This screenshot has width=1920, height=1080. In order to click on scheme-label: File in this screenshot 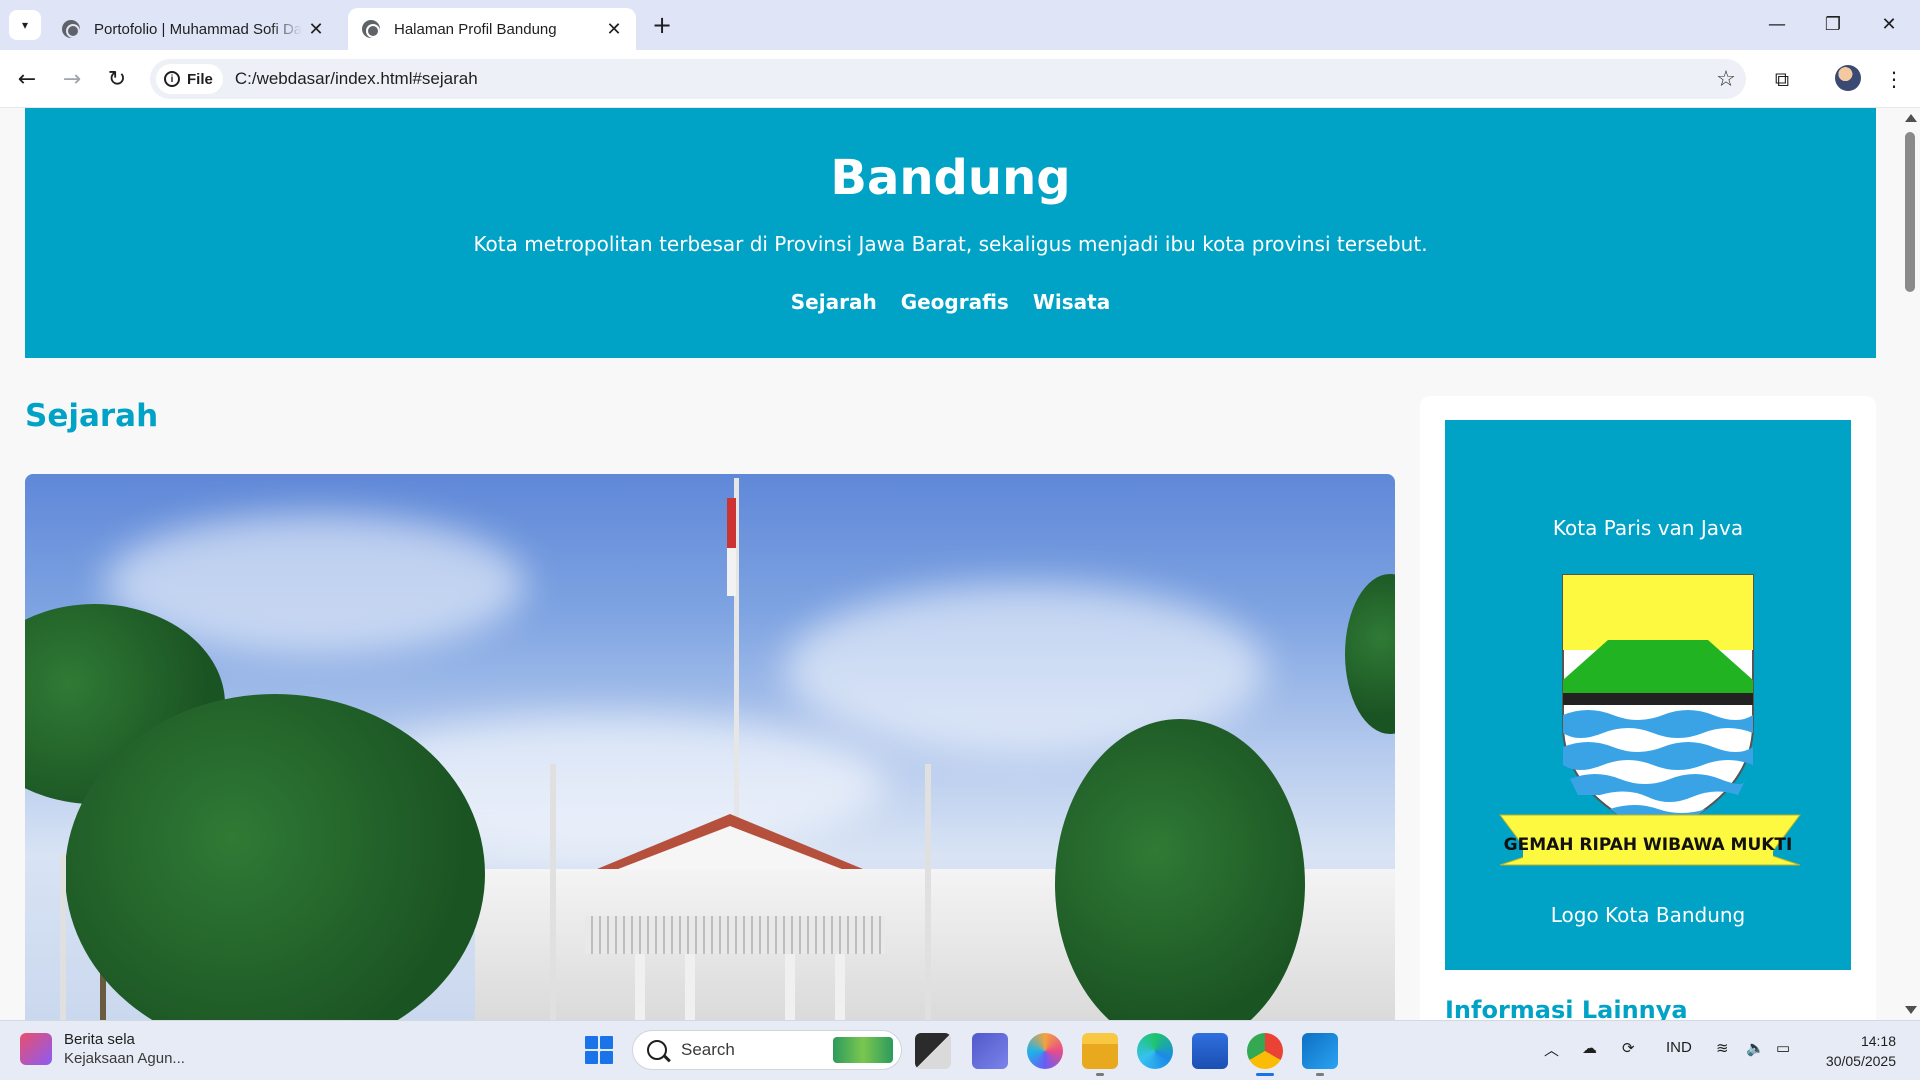, I will do `click(200, 79)`.